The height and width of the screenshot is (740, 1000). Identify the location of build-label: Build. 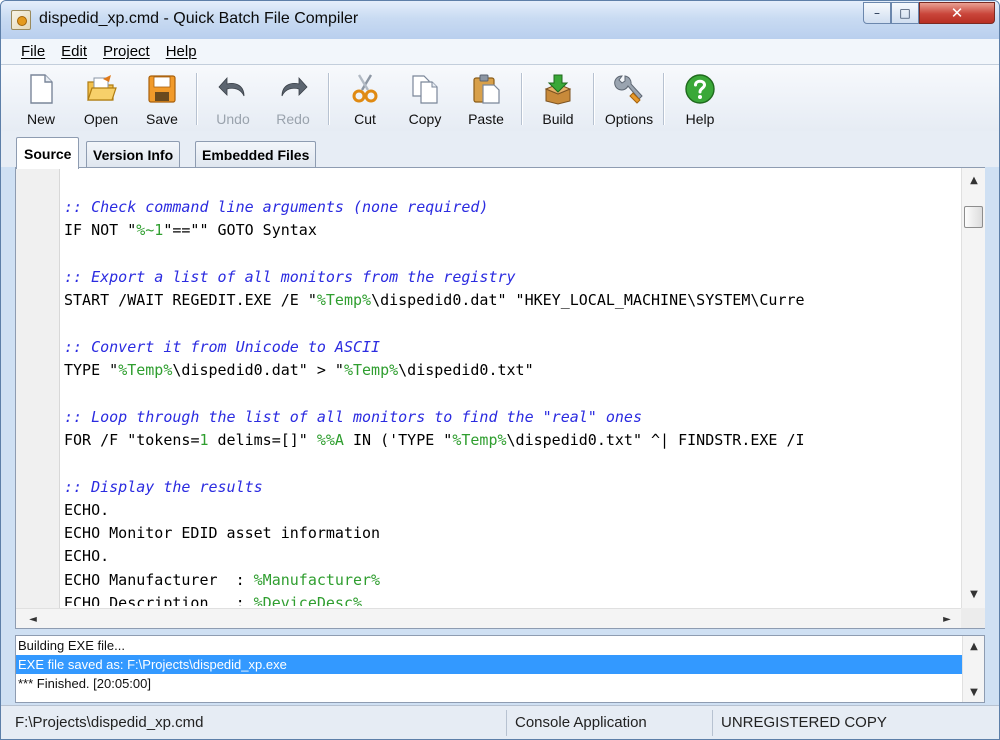
(558, 119).